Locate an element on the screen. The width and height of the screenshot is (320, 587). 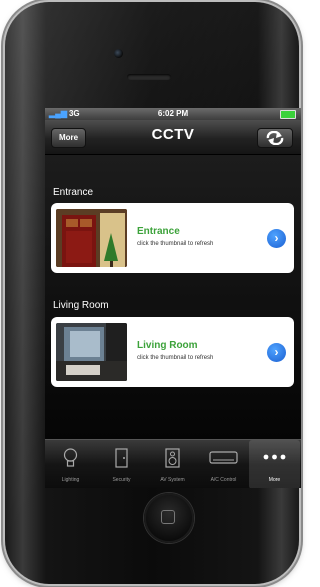
refresh-arrows-icon is located at coordinates (275, 138).